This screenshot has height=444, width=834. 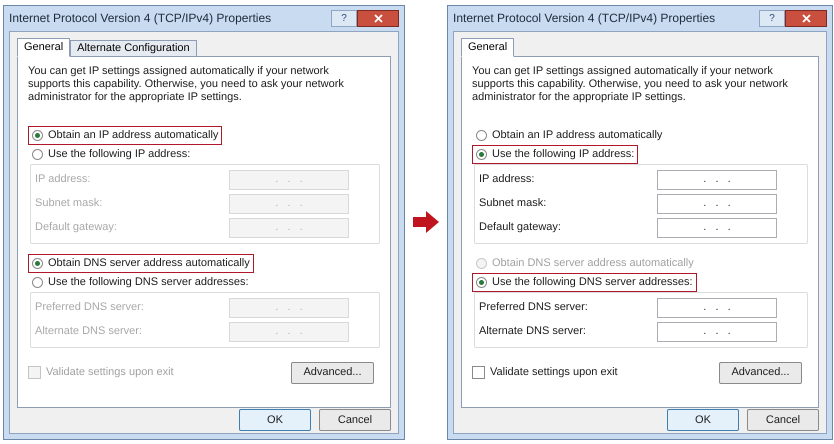 I want to click on radio-option: Obtain DNS server address automatically, so click(x=141, y=263).